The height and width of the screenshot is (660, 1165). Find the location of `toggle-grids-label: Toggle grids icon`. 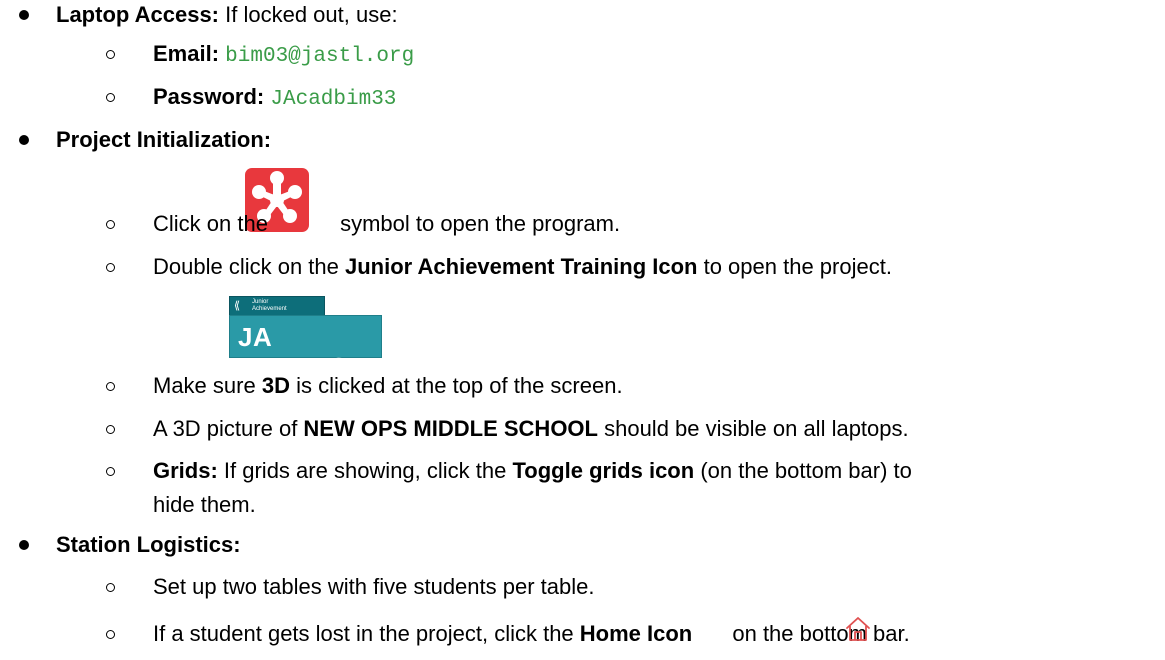

toggle-grids-label: Toggle grids icon is located at coordinates (603, 470).